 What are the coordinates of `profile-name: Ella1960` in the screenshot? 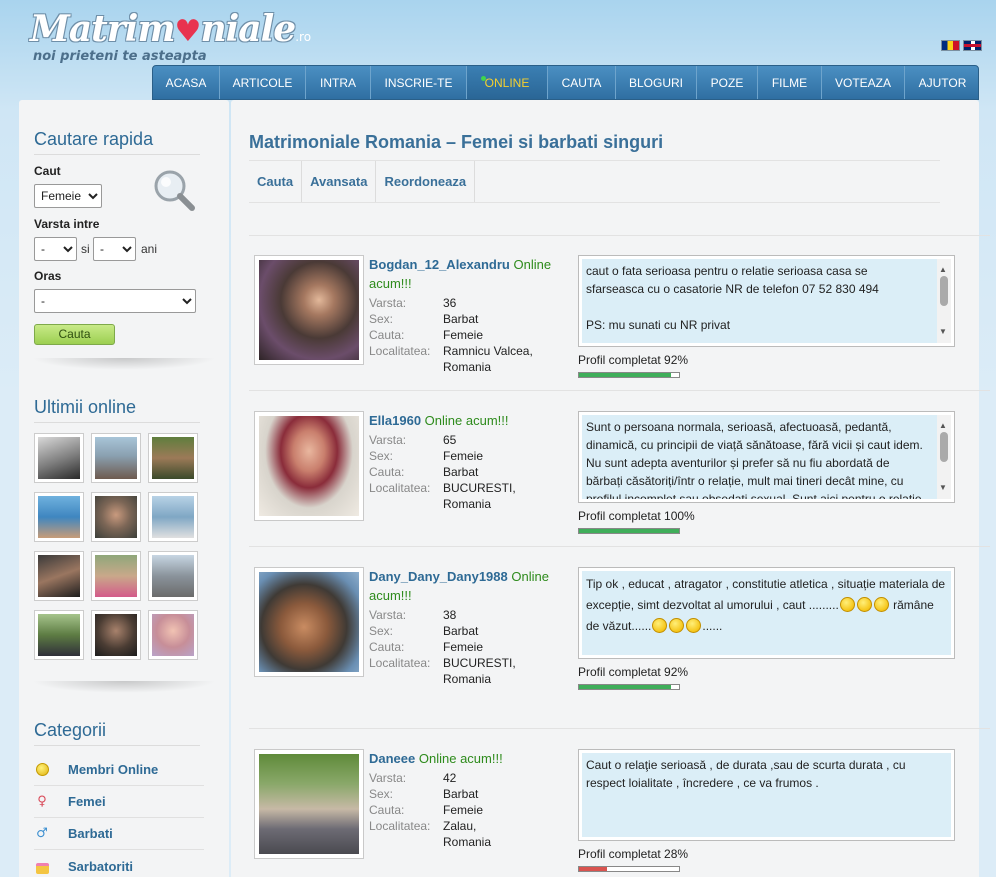 It's located at (395, 420).